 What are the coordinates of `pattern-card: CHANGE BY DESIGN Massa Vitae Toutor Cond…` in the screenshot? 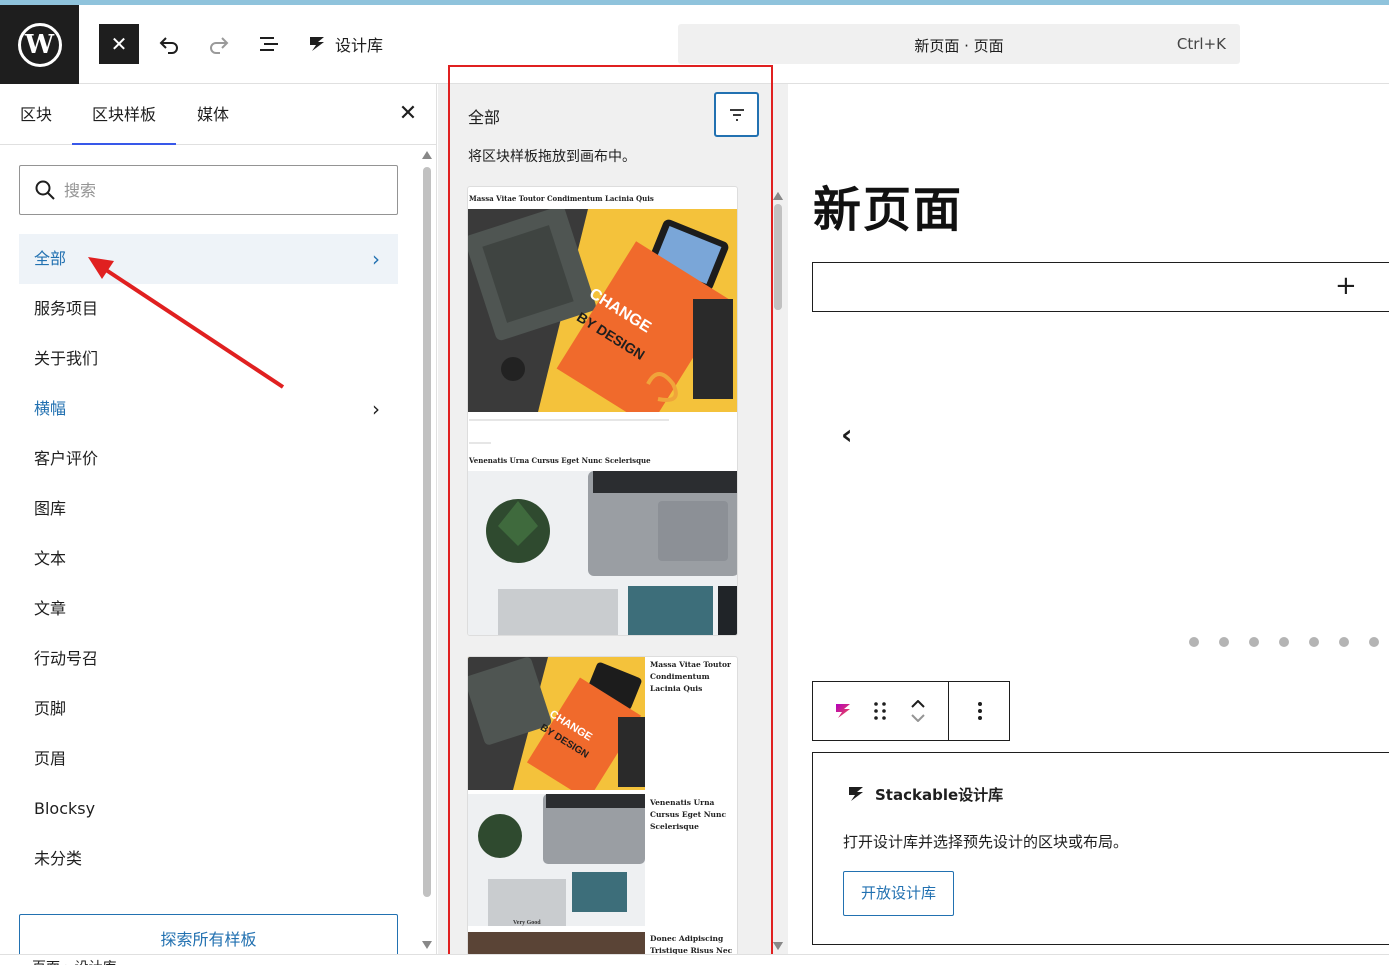 It's located at (602, 806).